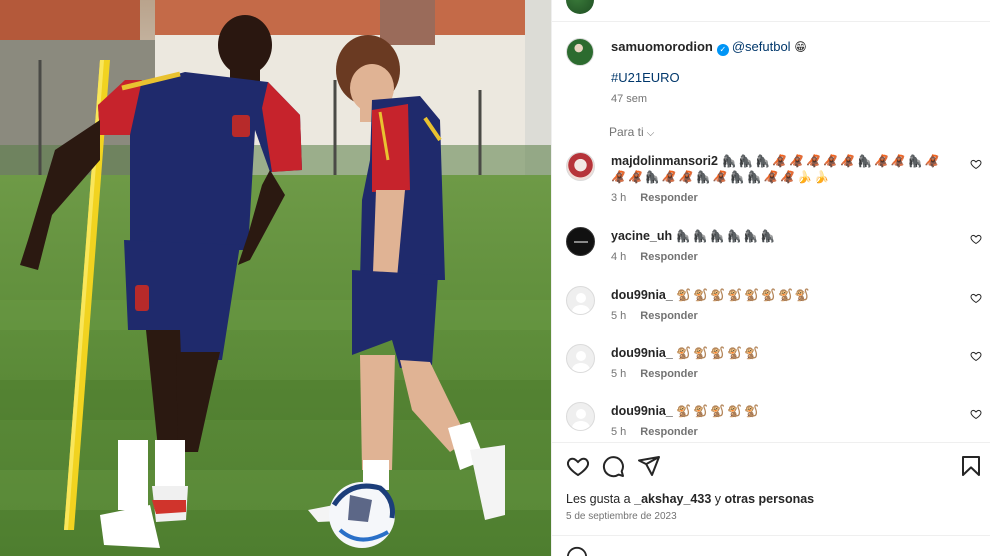 The width and height of the screenshot is (990, 556). I want to click on comment-text: 🦍🦍🦍🦍🦍🦍, so click(726, 236).